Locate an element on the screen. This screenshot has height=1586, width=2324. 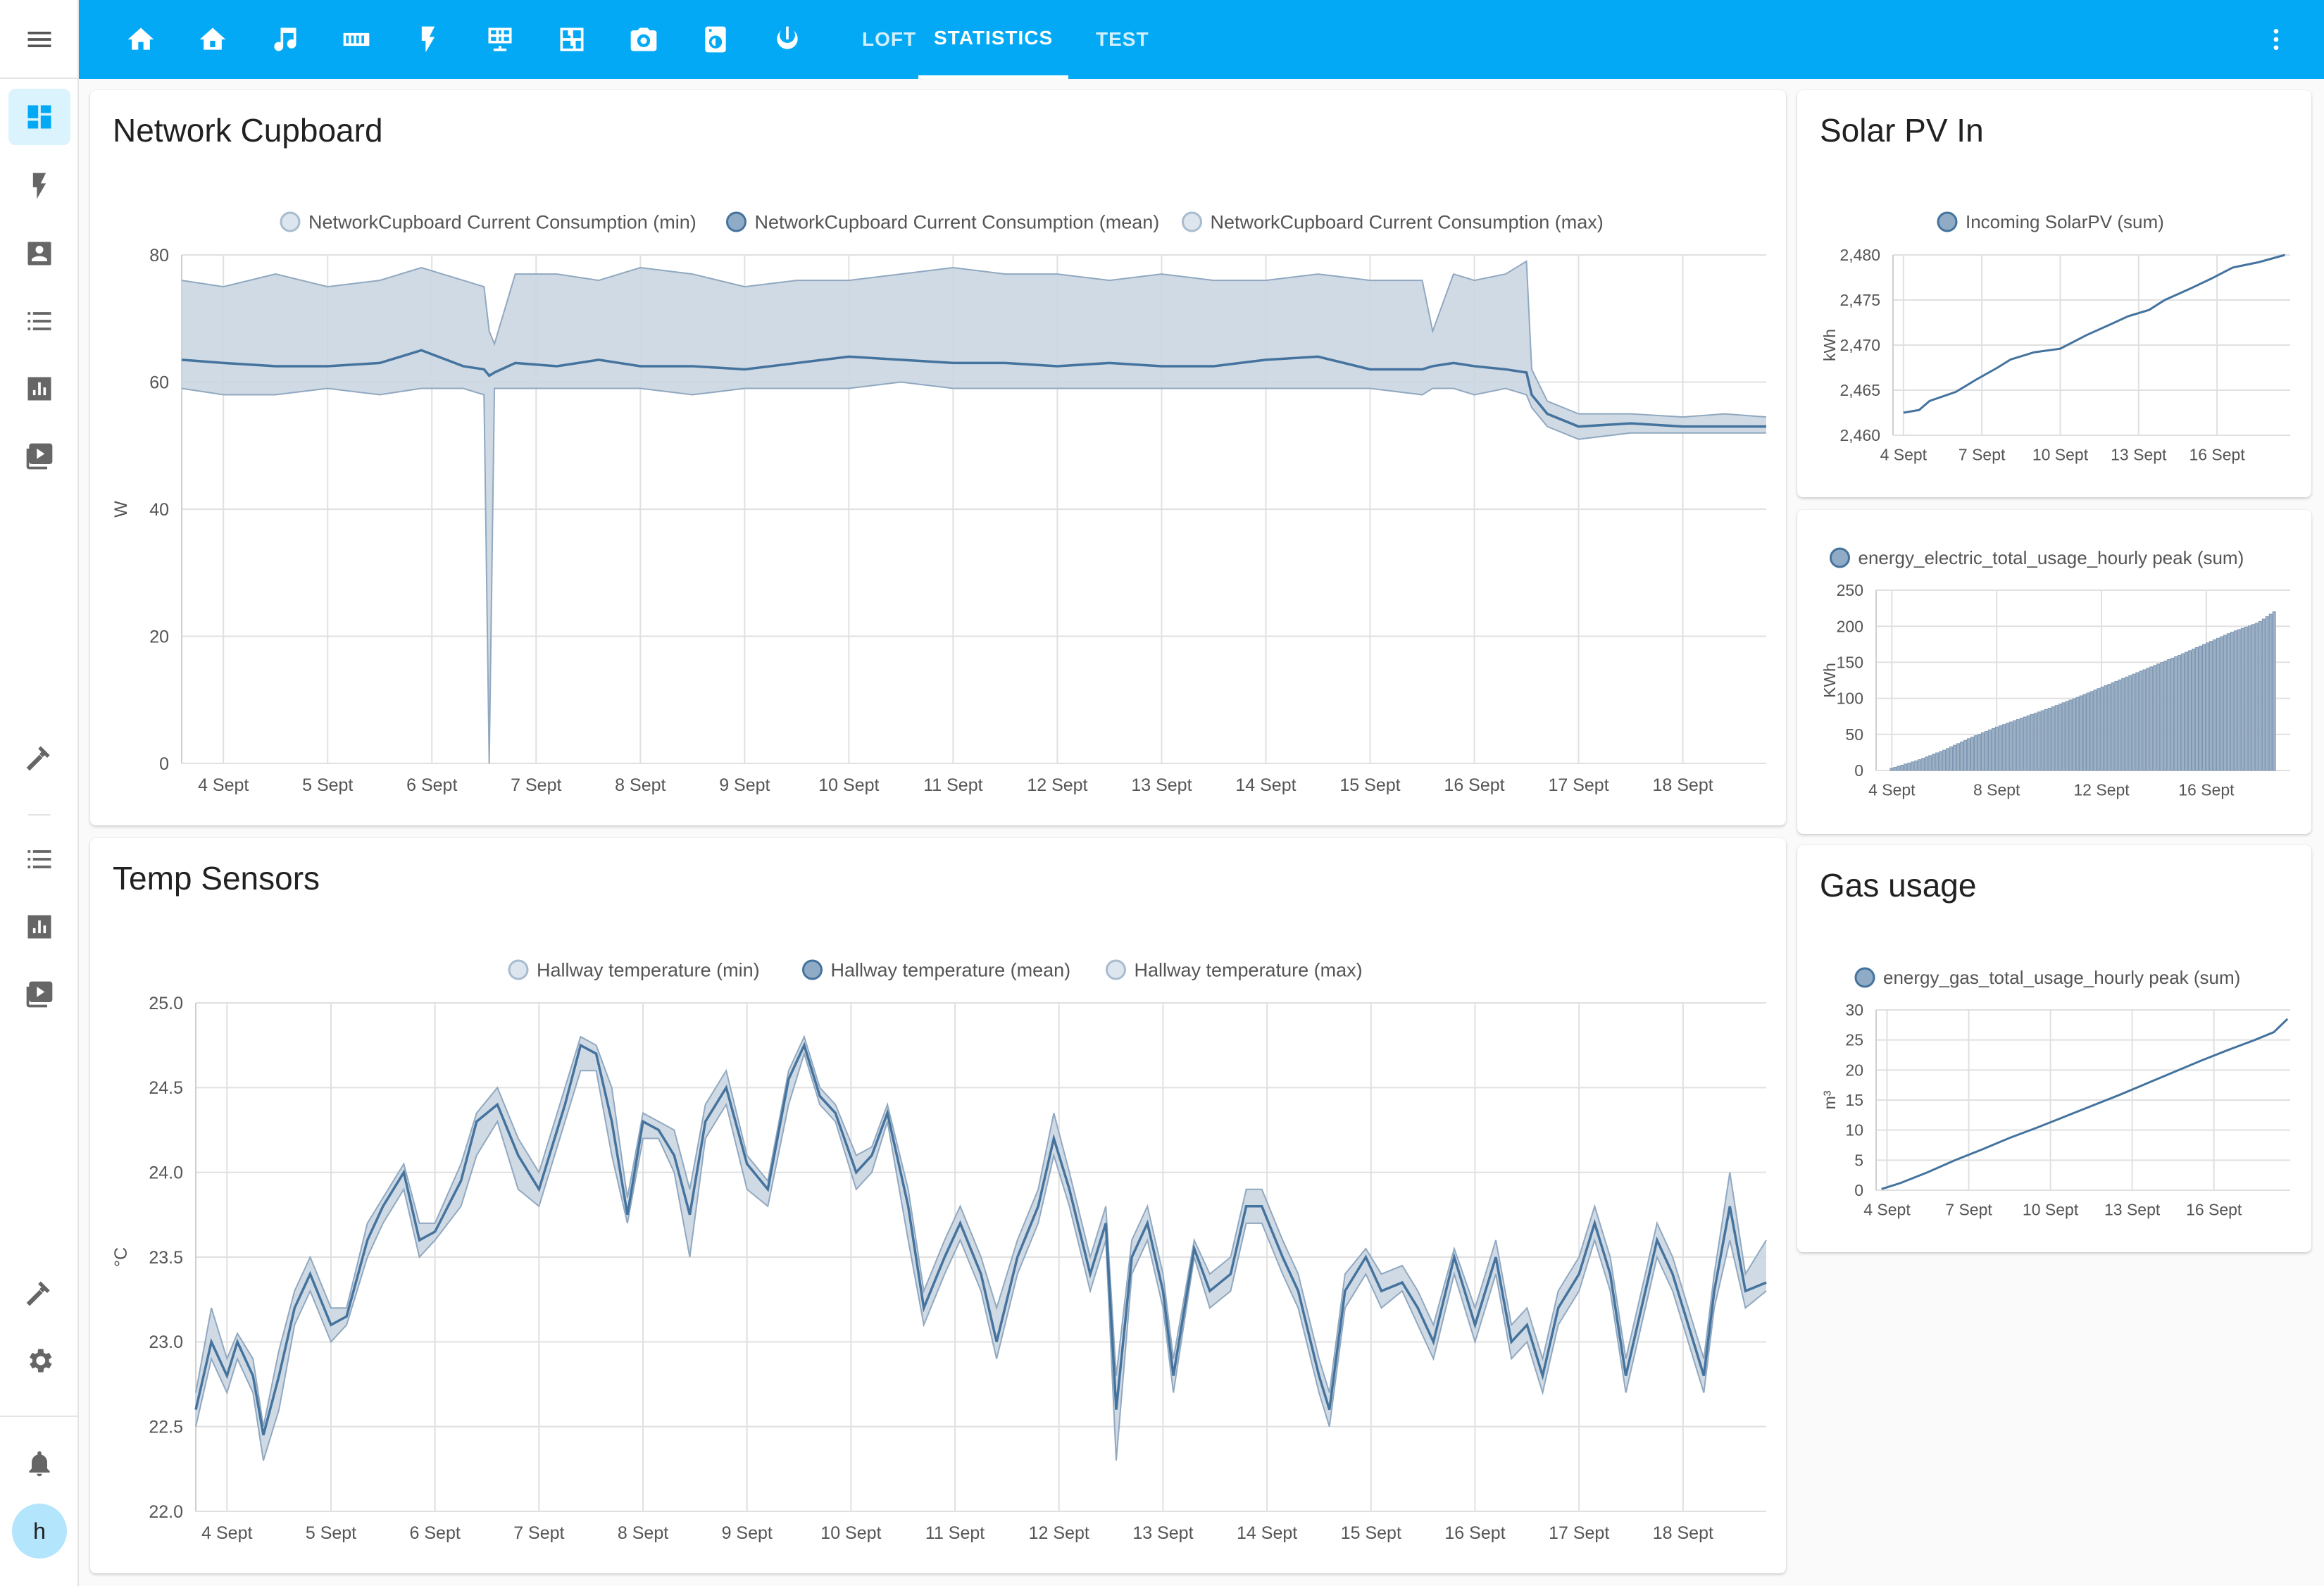
menu-icon is located at coordinates (39, 40).